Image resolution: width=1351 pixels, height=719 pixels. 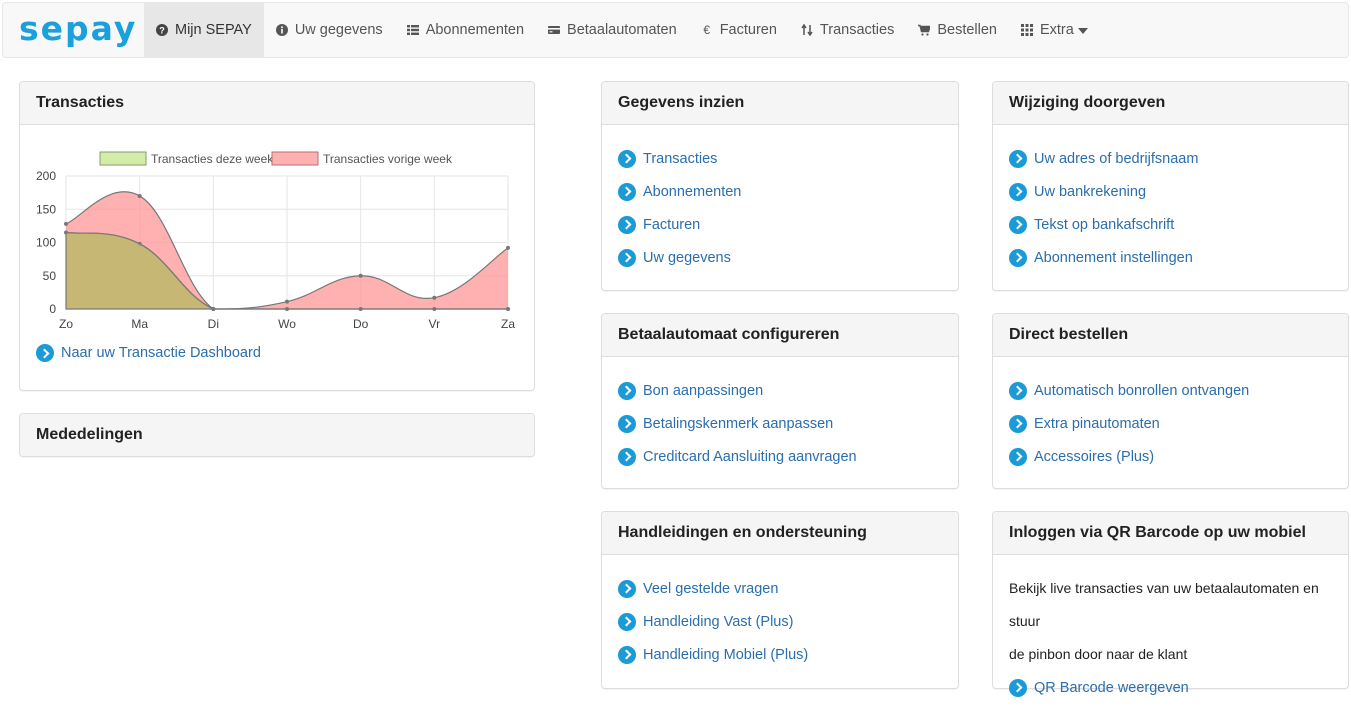 What do you see at coordinates (1141, 391) in the screenshot?
I see `link-label: Automatisch bonrollen ontvangen` at bounding box center [1141, 391].